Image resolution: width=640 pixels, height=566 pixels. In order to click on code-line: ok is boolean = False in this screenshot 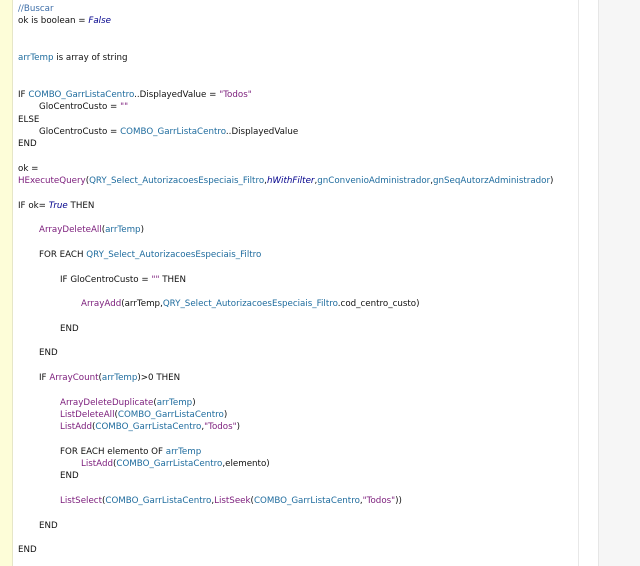, I will do `click(64, 21)`.